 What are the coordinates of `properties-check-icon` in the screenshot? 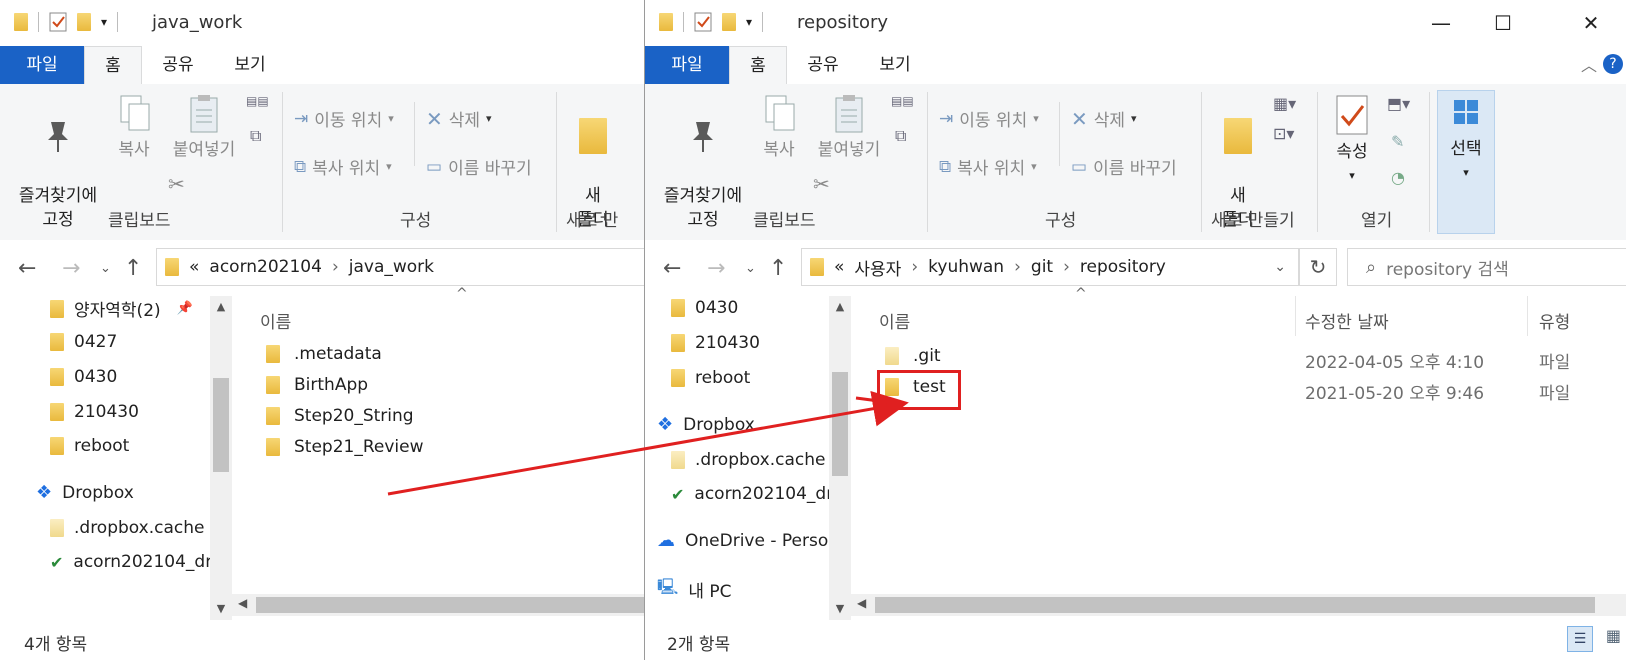 It's located at (58, 22).